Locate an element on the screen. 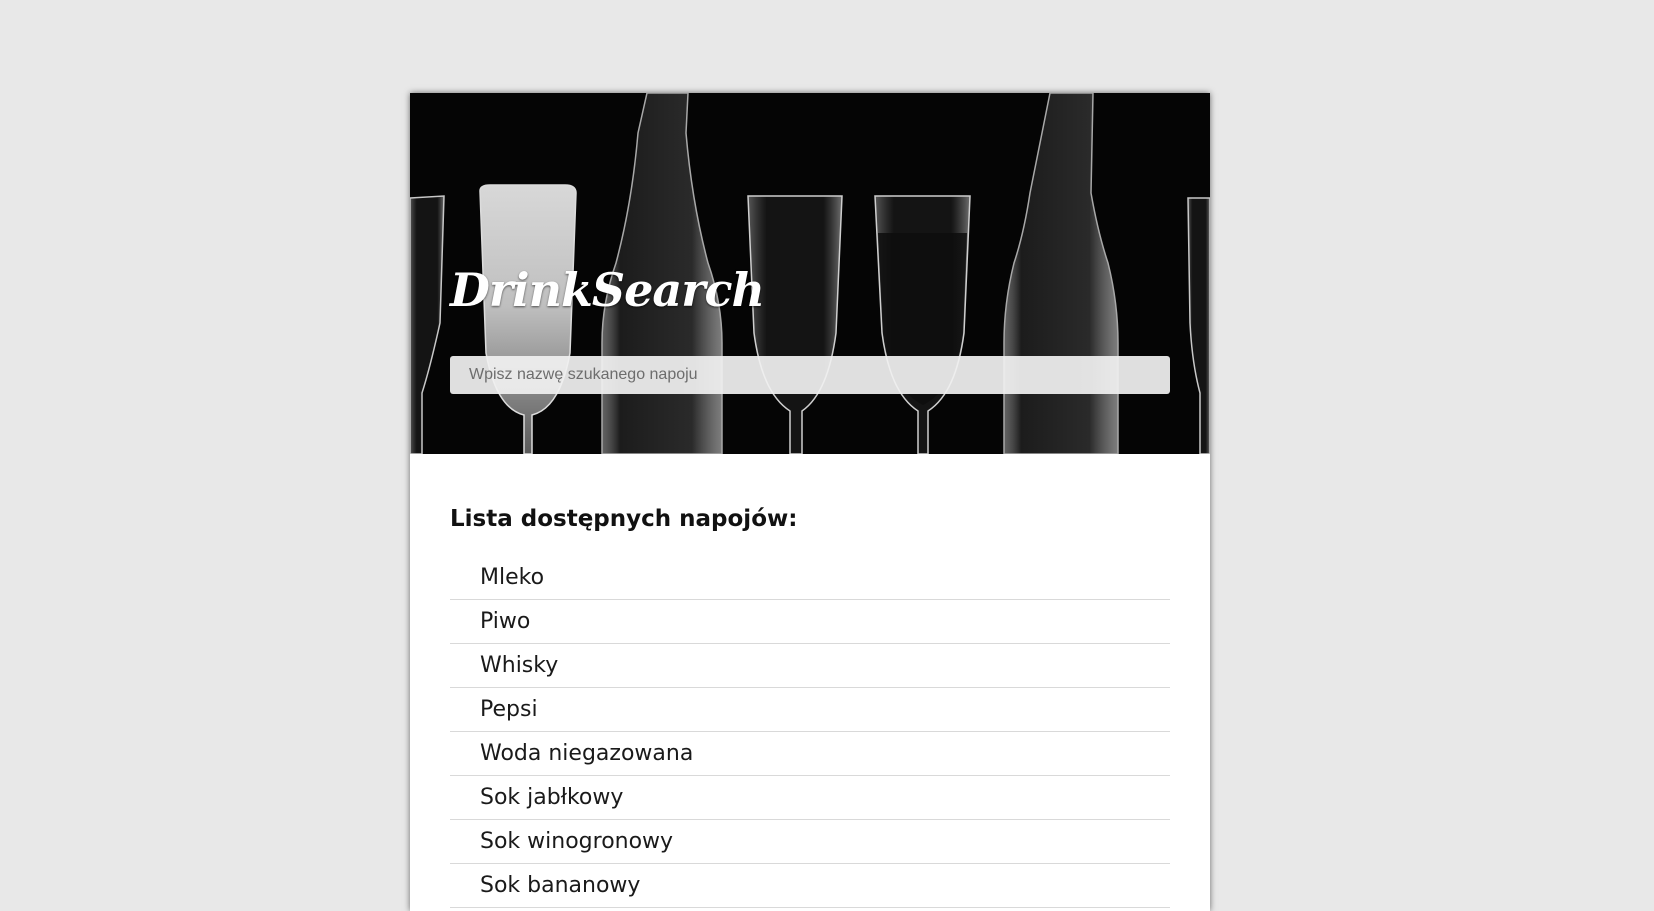 This screenshot has width=1654, height=911. drink-list-item: Sok winogronowy is located at coordinates (810, 842).